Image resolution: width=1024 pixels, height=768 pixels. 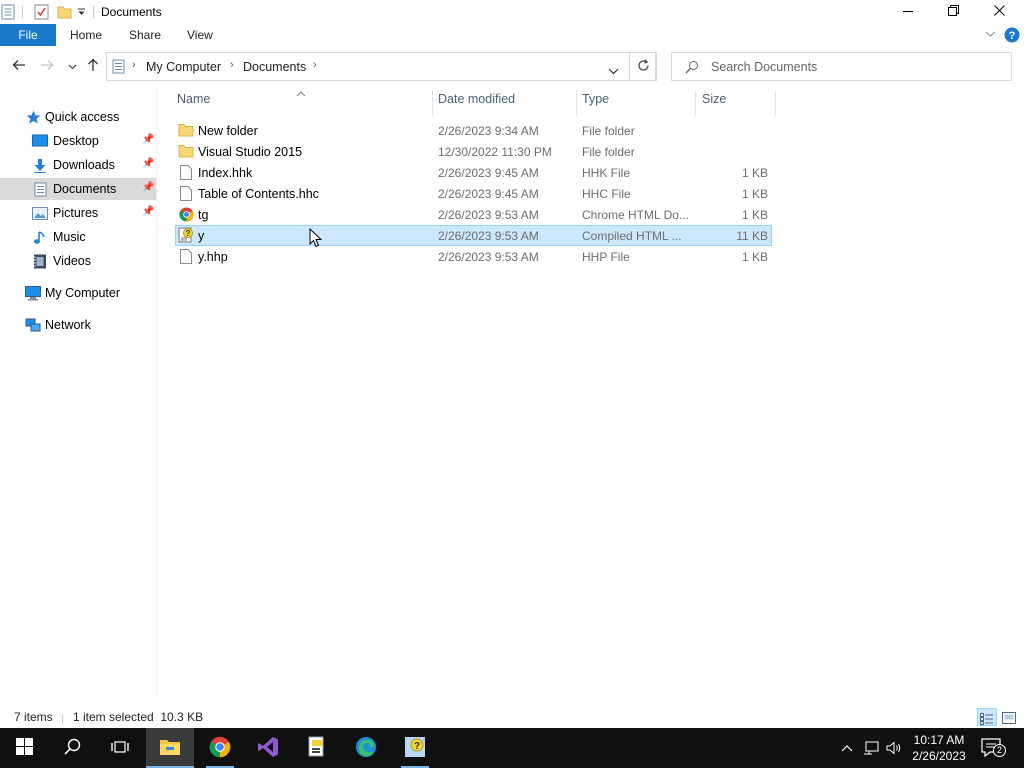 I want to click on address-bar: › My Computer › Documents ›, so click(x=381, y=66).